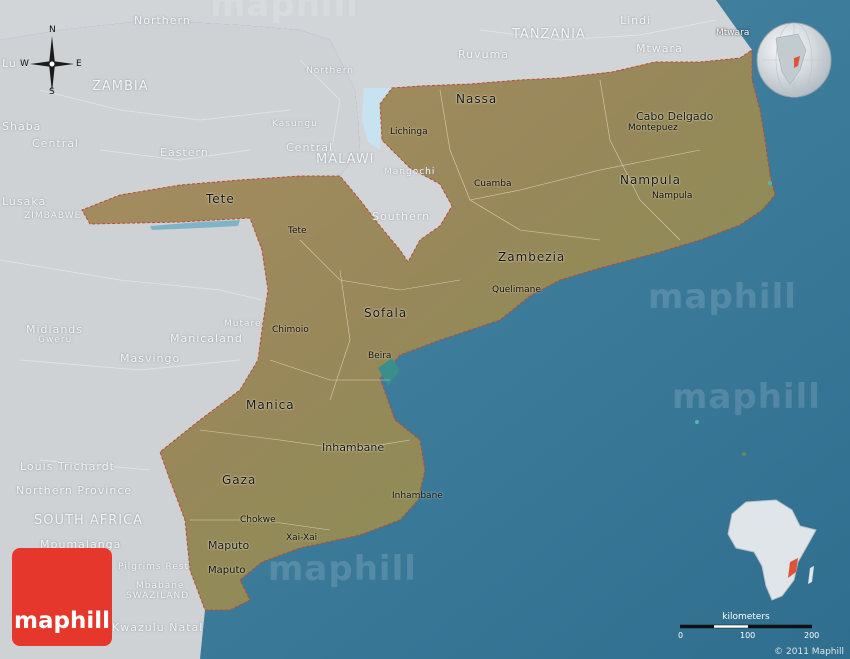  Describe the element at coordinates (55, 329) in the screenshot. I see `label-midlands: Midlands` at that location.